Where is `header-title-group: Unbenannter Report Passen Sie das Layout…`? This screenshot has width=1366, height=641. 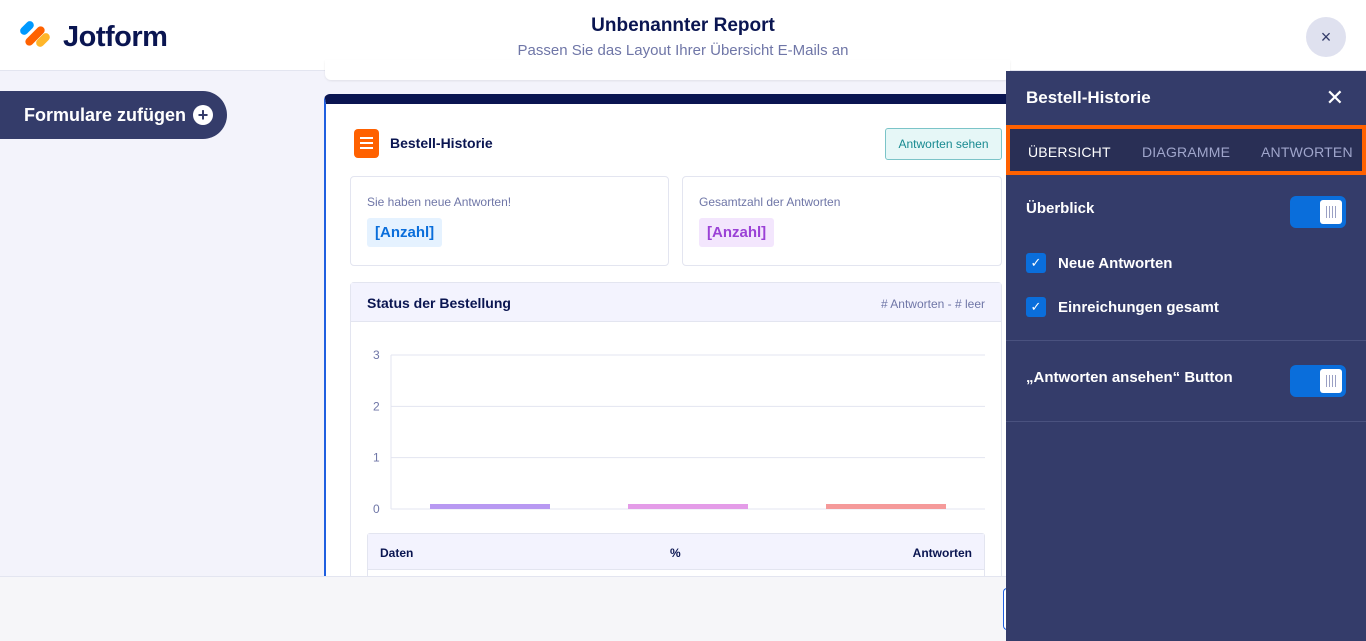
header-title-group: Unbenannter Report Passen Sie das Layout… is located at coordinates (683, 37).